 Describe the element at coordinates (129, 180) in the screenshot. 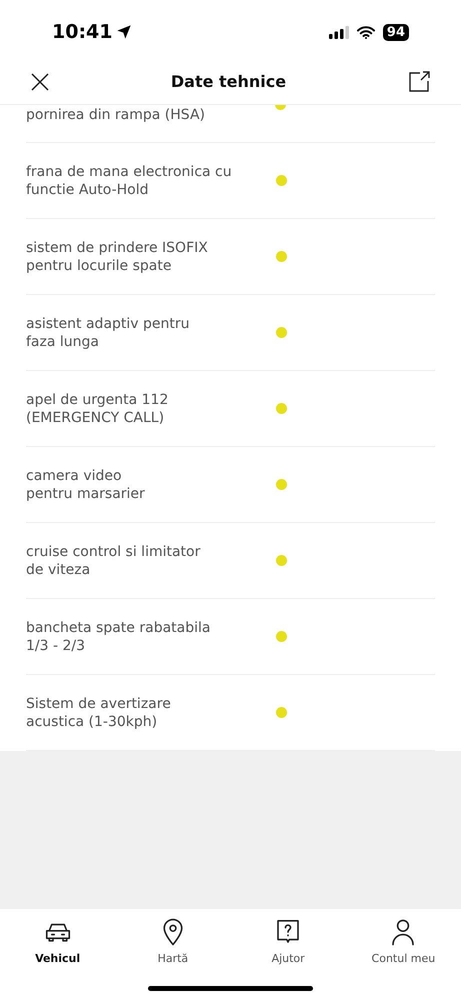

I see `feature-label: frana de mana electronica cu functie Auto-Hold` at that location.